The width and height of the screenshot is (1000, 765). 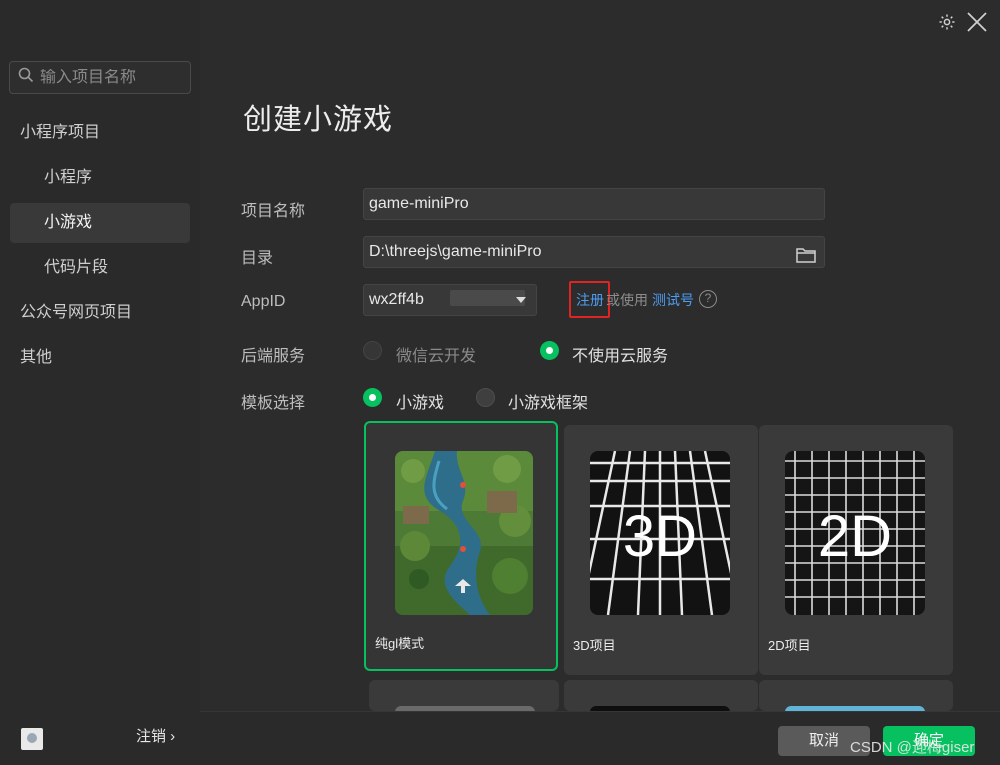 I want to click on thumb-3d-text: 3D, so click(x=660, y=536).